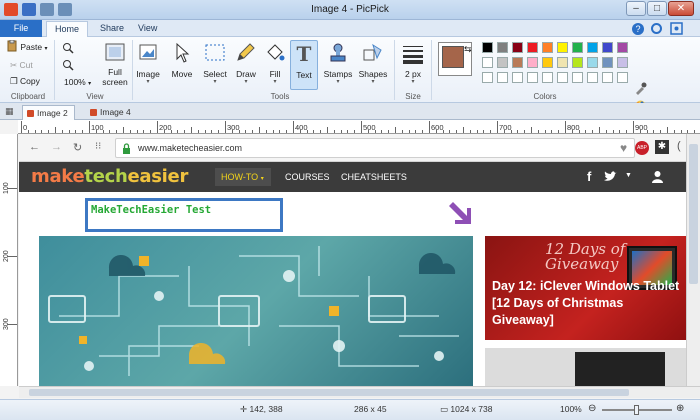  What do you see at coordinates (68, 48) in the screenshot?
I see `zoom-in-icon` at bounding box center [68, 48].